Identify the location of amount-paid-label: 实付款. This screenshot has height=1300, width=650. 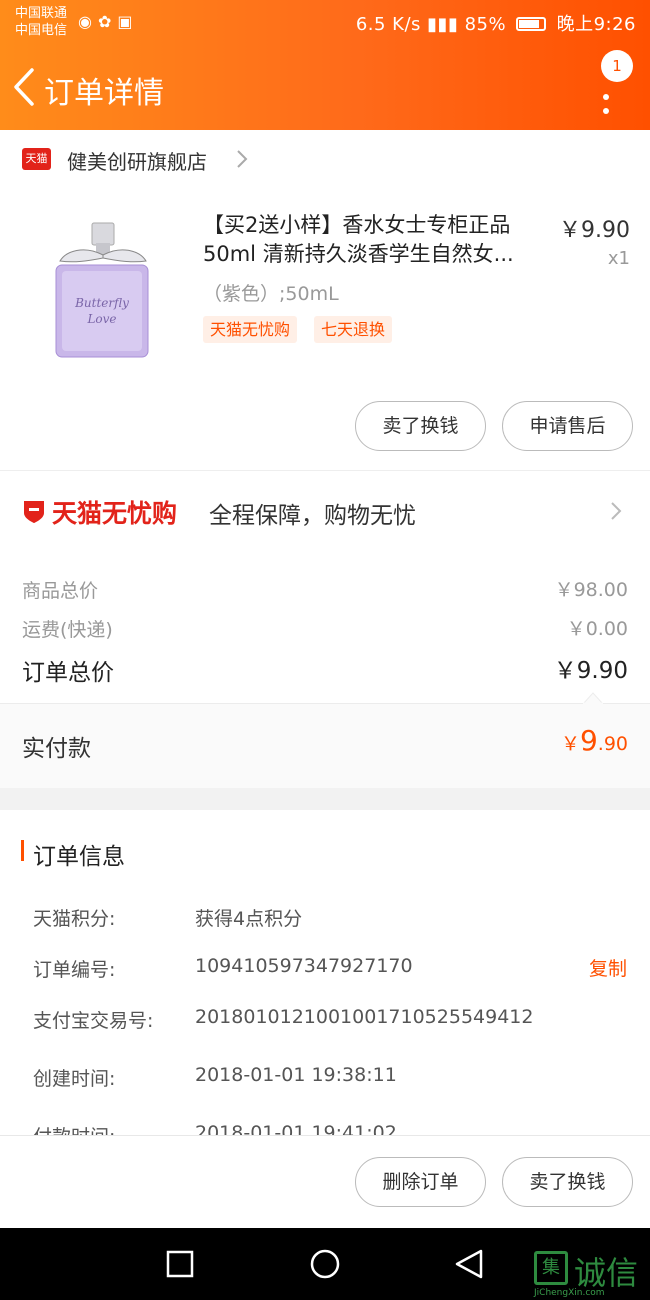
(56, 749).